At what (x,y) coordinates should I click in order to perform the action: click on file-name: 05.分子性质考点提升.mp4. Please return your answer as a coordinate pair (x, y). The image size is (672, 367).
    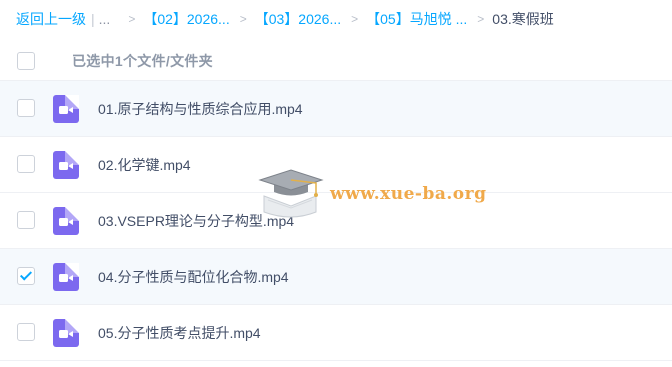
    Looking at the image, I should click on (179, 333).